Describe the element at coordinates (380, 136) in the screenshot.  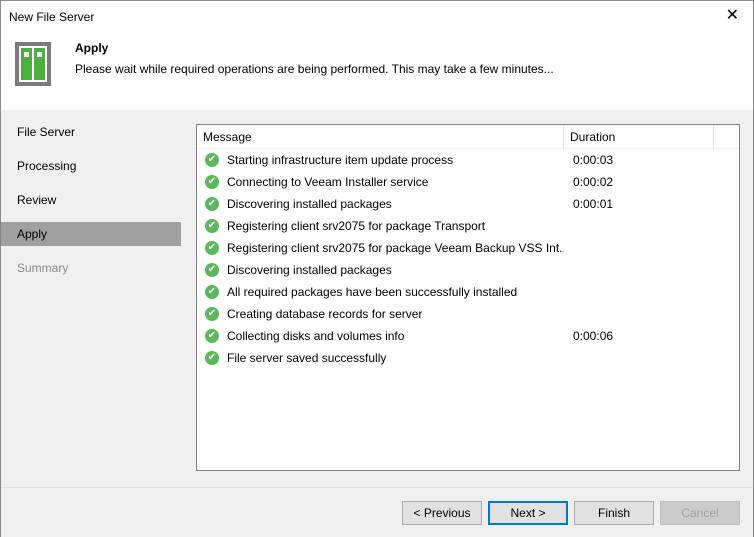
I see `column-message: Message` at that location.